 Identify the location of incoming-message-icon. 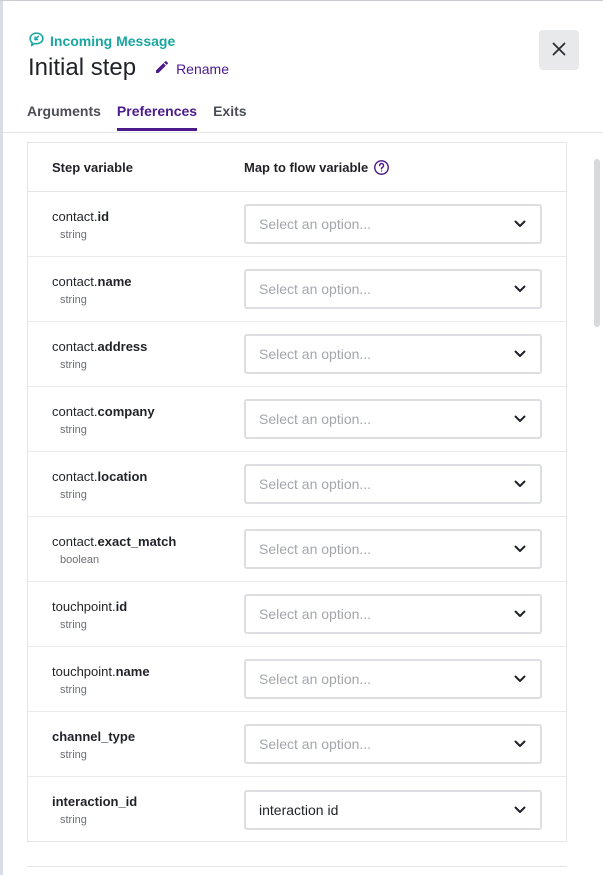
(36, 41).